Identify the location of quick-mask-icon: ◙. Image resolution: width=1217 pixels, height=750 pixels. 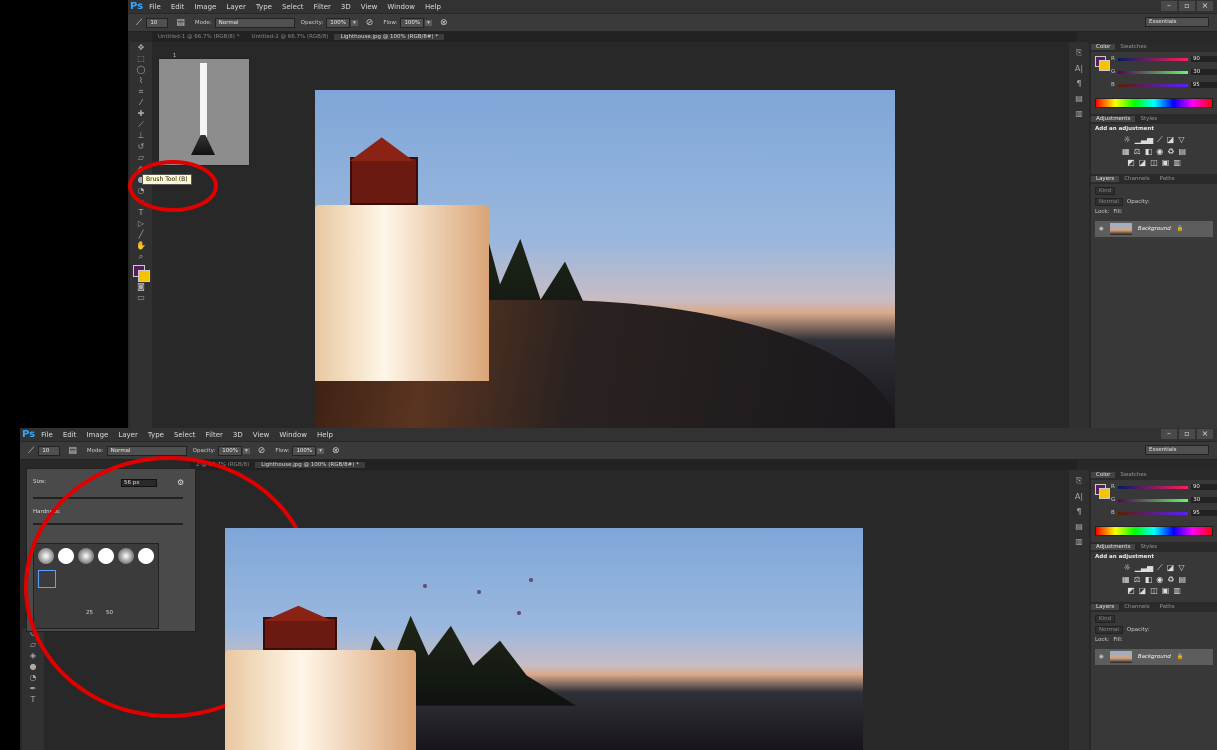
(141, 286).